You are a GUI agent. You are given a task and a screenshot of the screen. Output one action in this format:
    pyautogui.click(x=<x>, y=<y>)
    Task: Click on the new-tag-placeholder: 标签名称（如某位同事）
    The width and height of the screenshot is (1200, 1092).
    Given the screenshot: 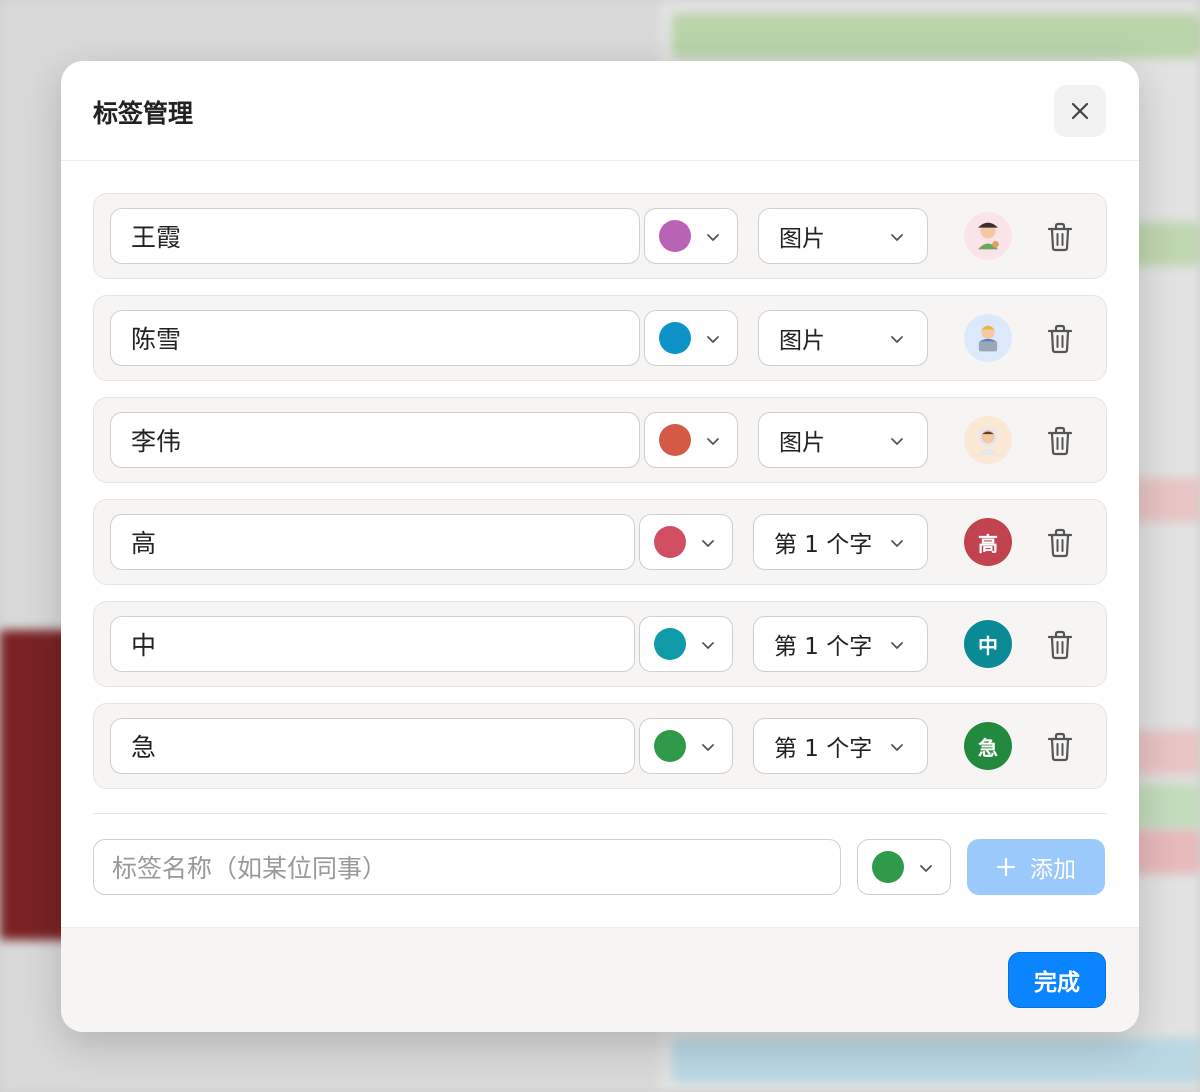 What is the action you would take?
    pyautogui.click(x=250, y=868)
    